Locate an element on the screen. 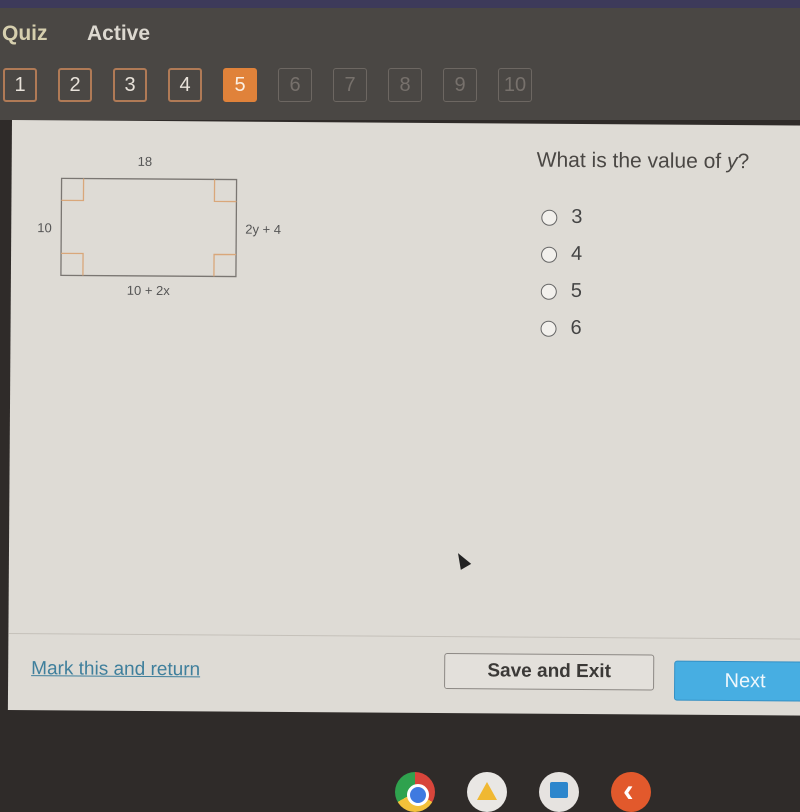  app-icon is located at coordinates (631, 792).